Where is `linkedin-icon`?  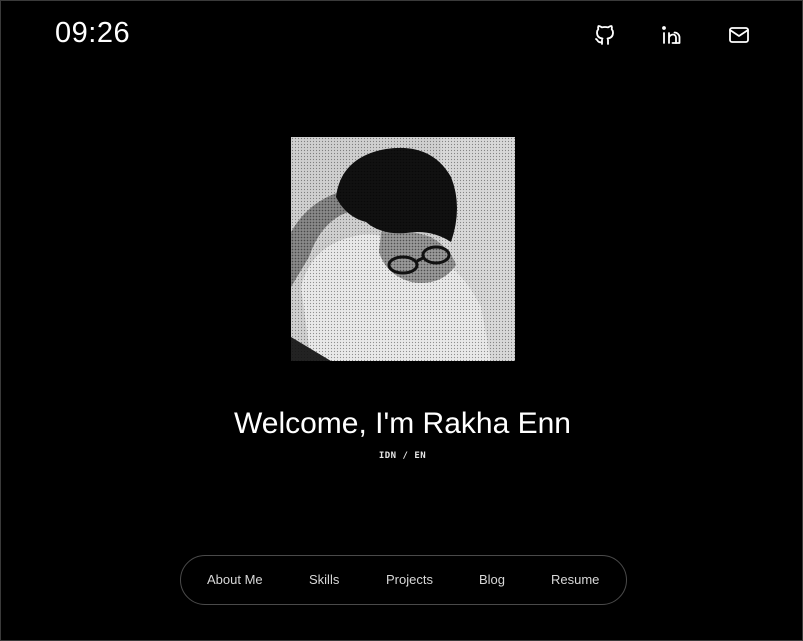
linkedin-icon is located at coordinates (671, 35).